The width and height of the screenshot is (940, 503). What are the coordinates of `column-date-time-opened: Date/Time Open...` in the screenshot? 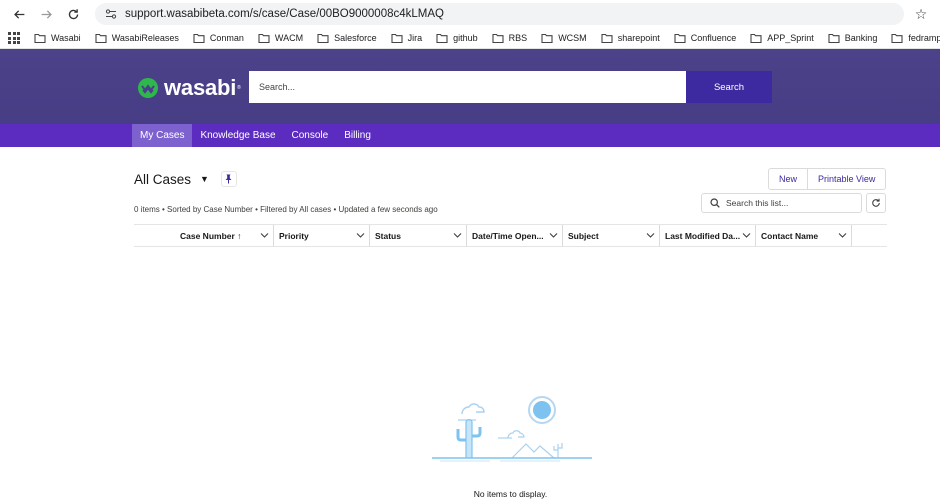 It's located at (514, 235).